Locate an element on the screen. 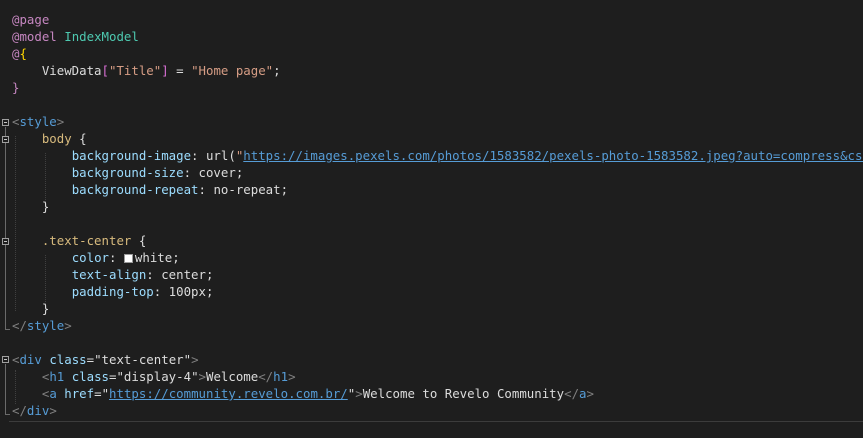 This screenshot has width=863, height=438. code-line-2: @model IndexModel is located at coordinates (437, 36).